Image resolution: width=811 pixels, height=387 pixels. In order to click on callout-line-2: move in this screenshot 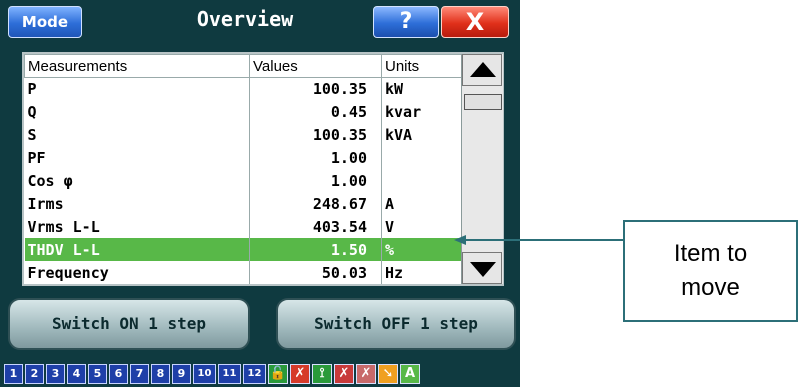, I will do `click(710, 287)`.